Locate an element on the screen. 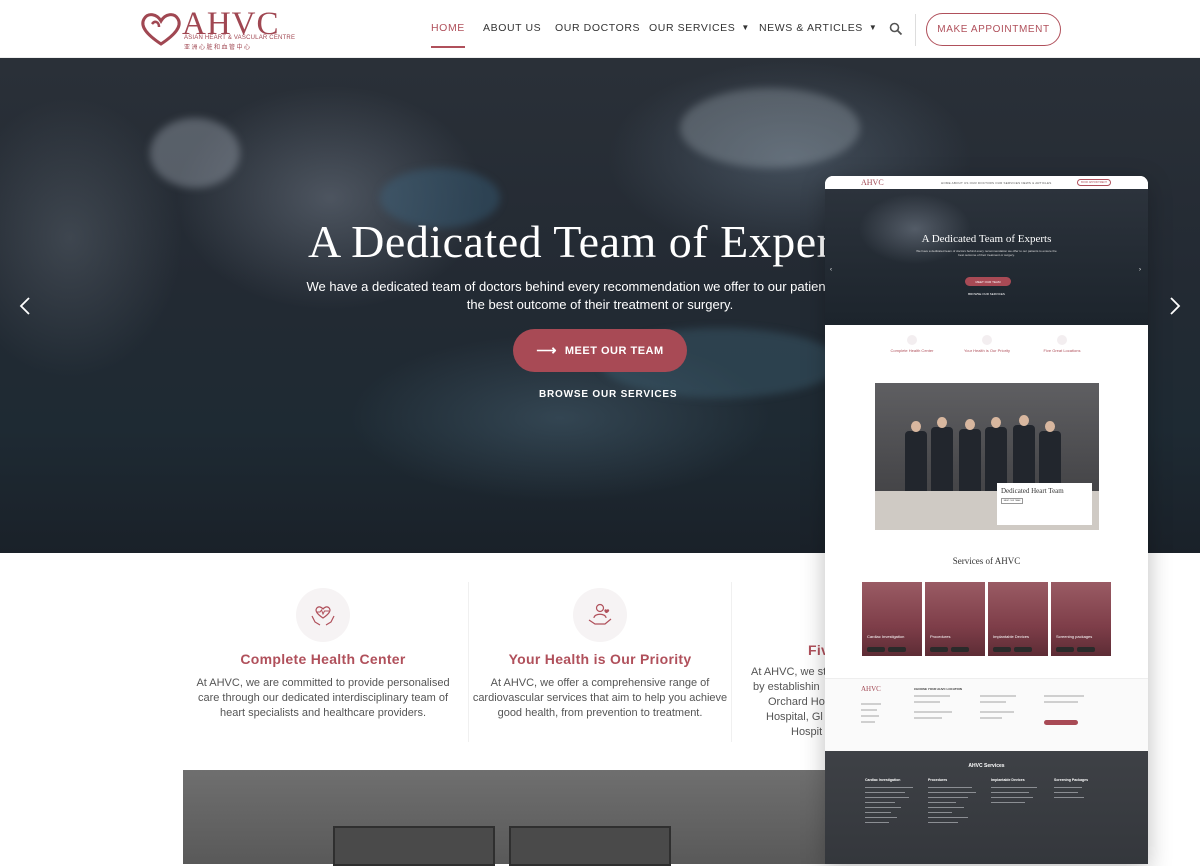 This screenshot has width=1200, height=866. make-appointment-button: MAKE APPOINTMENT is located at coordinates (993, 29).